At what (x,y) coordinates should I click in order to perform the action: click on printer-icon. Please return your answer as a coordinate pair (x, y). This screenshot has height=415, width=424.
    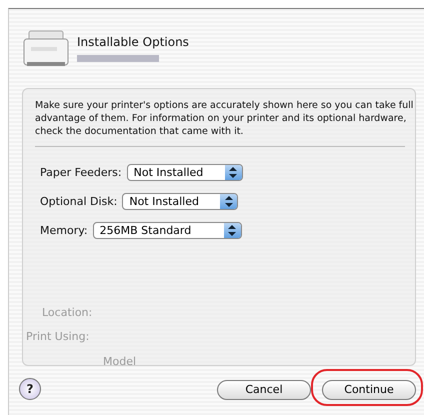
    Looking at the image, I should click on (46, 49).